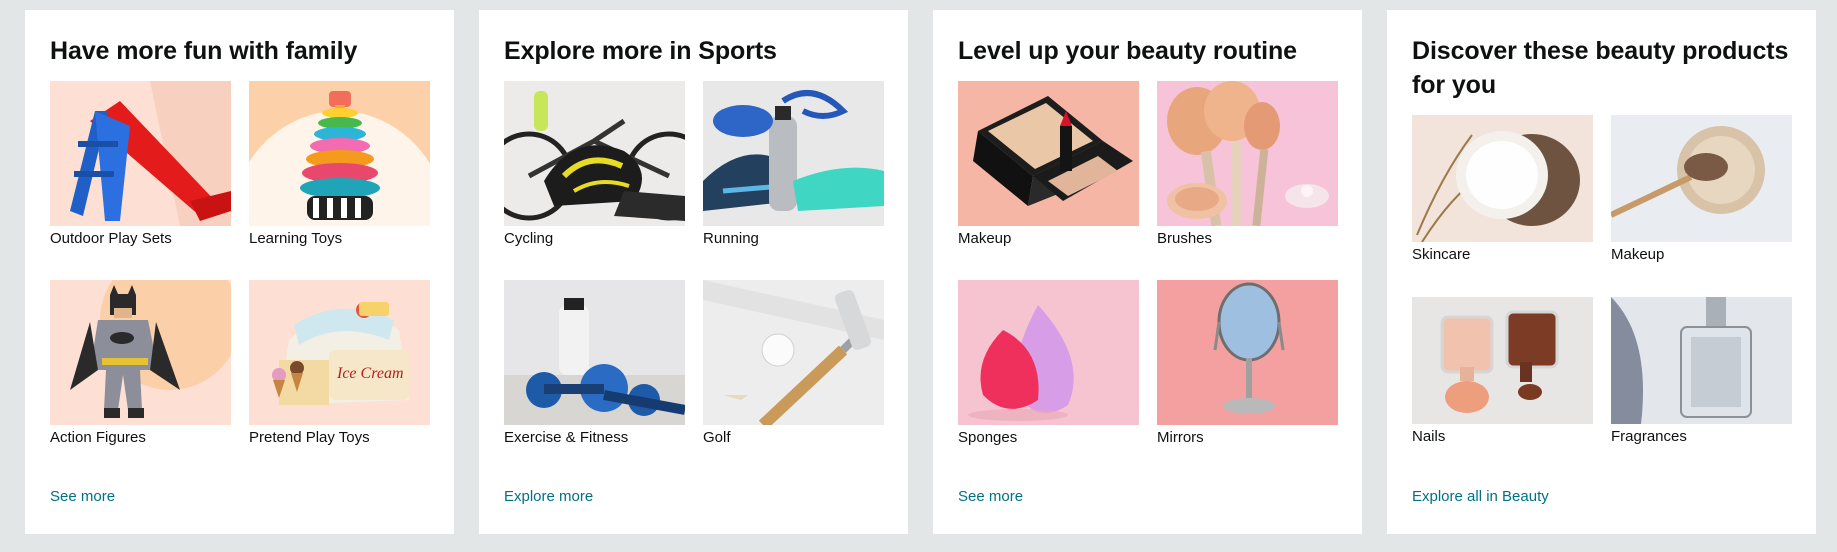  Describe the element at coordinates (1048, 153) in the screenshot. I see `compact-lipstick-icon` at that location.